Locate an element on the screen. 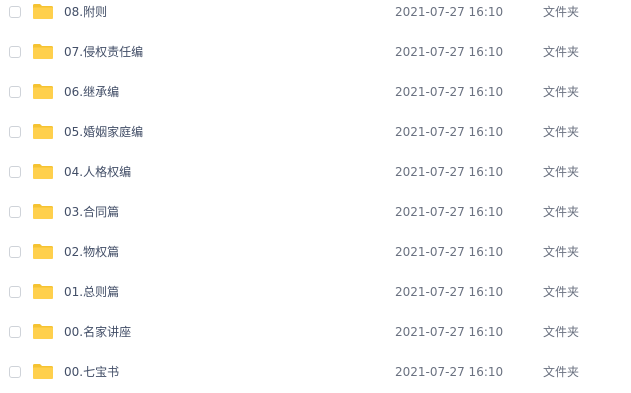 Image resolution: width=631 pixels, height=393 pixels. file-row: 02.物权篇 2021-07-27 16:10 文件夹 is located at coordinates (315, 253).